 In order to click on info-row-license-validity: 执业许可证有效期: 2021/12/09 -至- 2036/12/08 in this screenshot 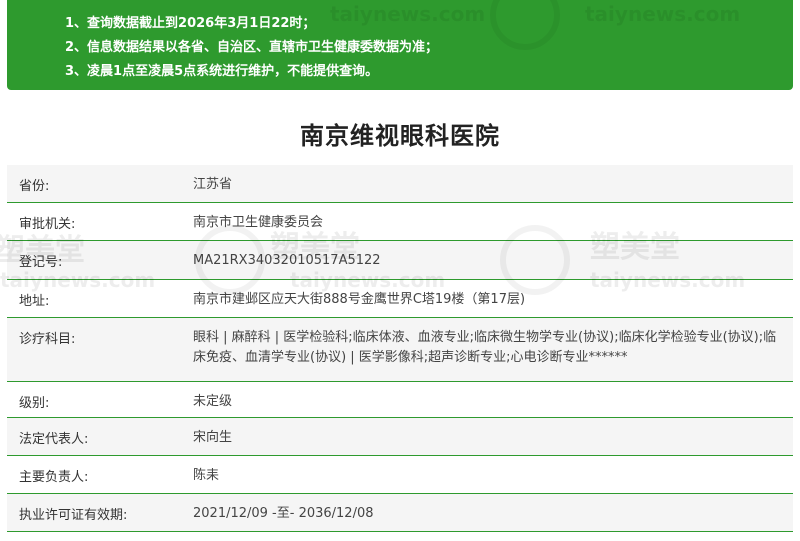, I will do `click(400, 512)`.